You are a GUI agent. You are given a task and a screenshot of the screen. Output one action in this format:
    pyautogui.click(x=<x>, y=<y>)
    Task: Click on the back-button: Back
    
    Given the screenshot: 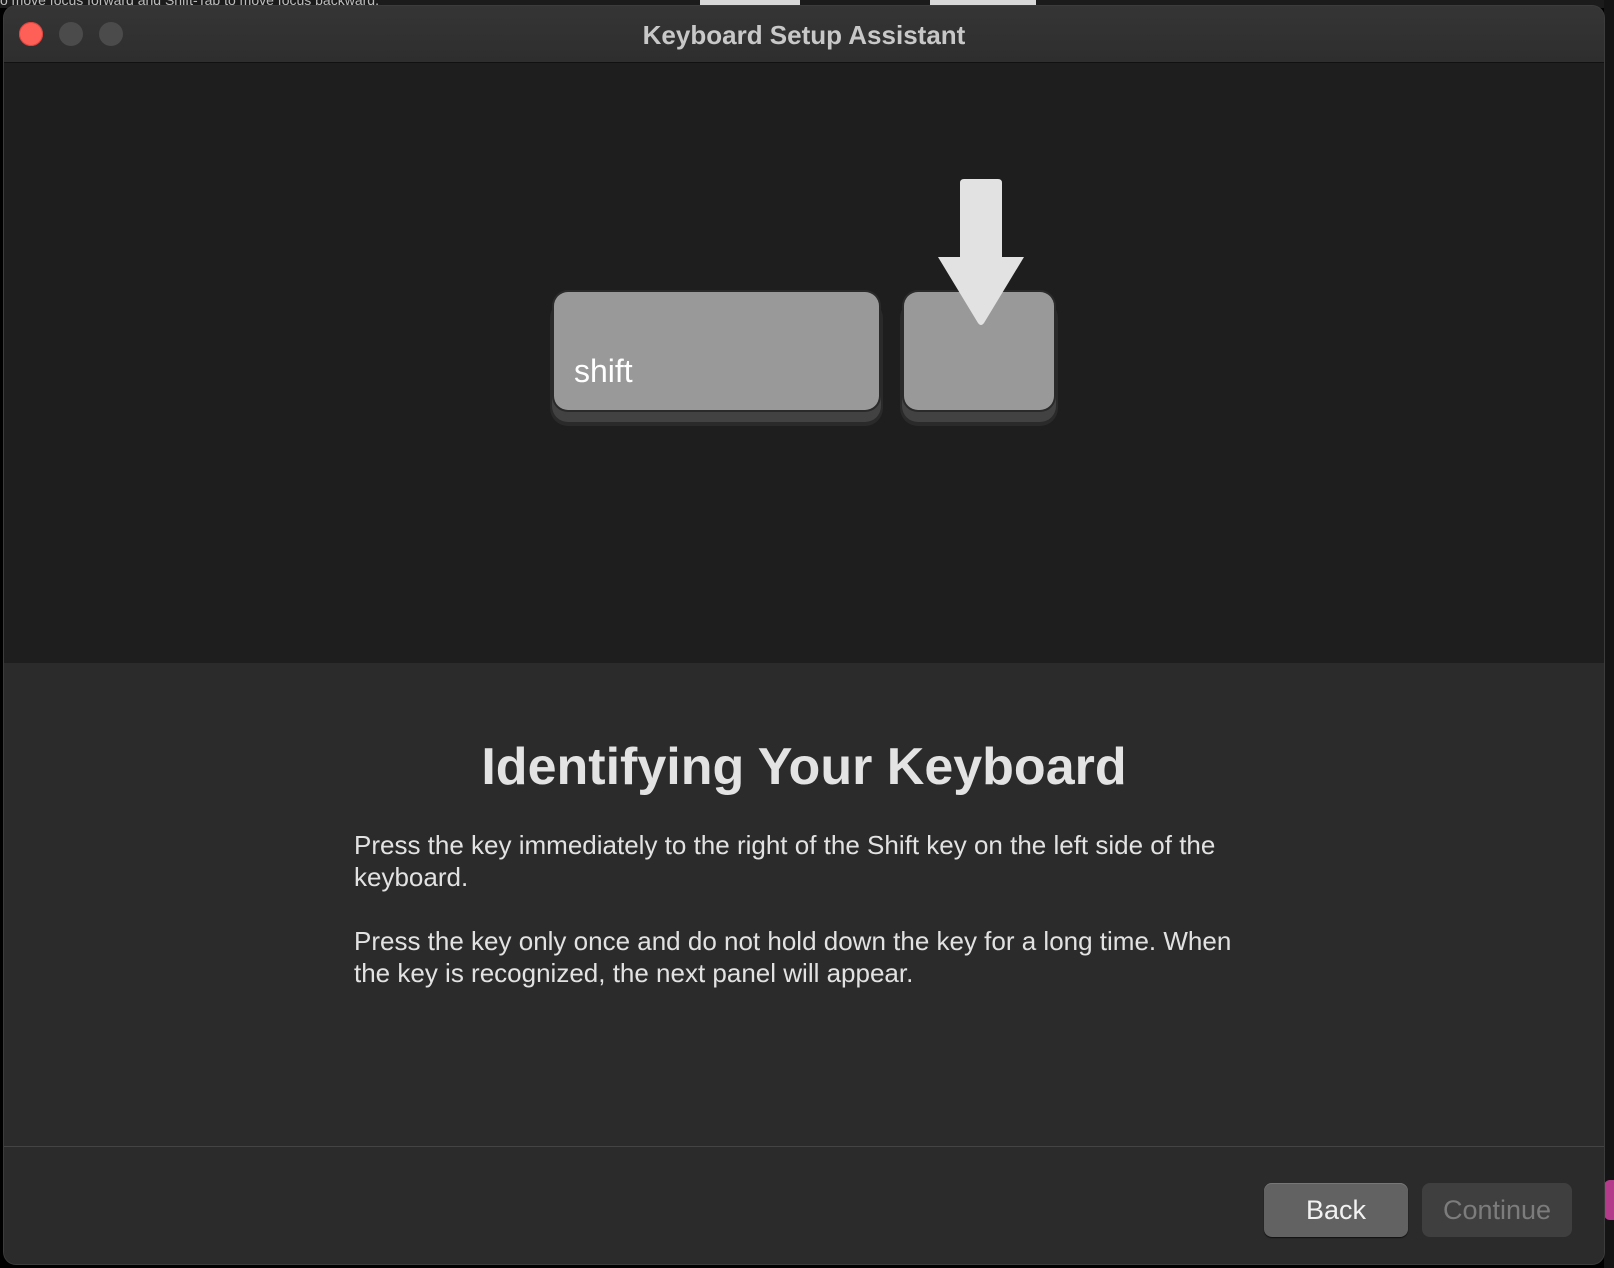 What is the action you would take?
    pyautogui.click(x=1336, y=1210)
    